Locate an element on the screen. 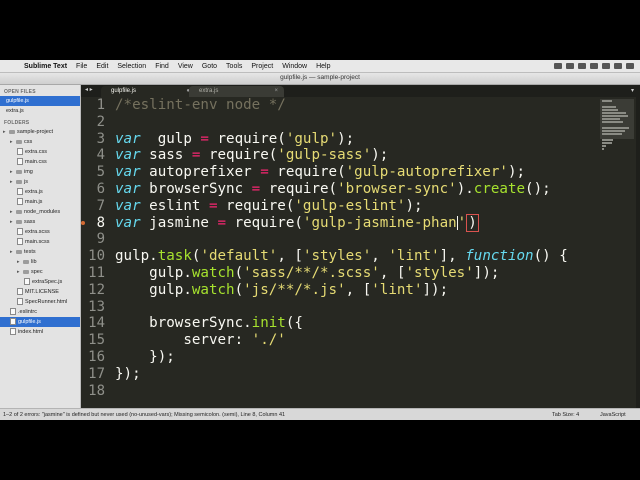  tree-file: extraSpec.js is located at coordinates (40, 282).